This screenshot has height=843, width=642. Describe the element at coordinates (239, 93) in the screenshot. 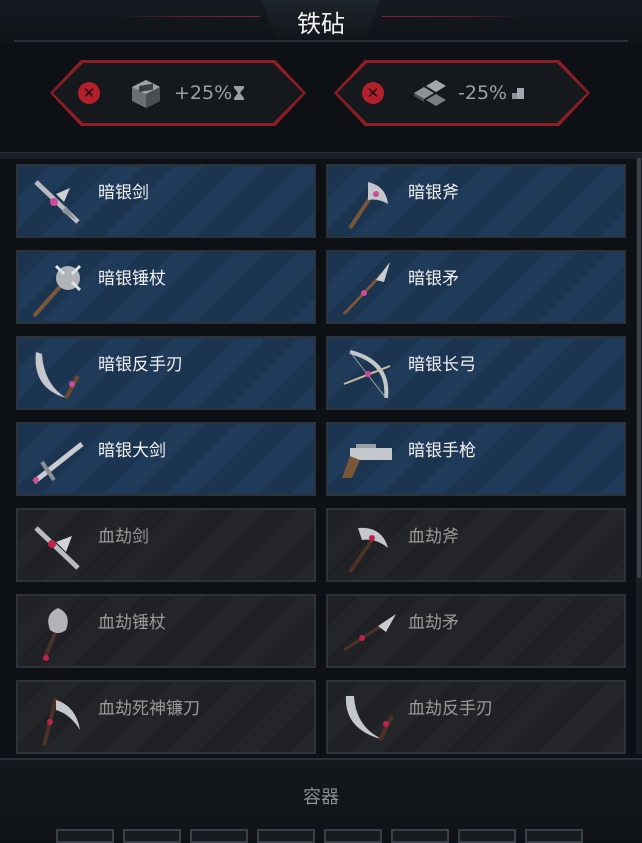

I see `hourglass-icon` at that location.